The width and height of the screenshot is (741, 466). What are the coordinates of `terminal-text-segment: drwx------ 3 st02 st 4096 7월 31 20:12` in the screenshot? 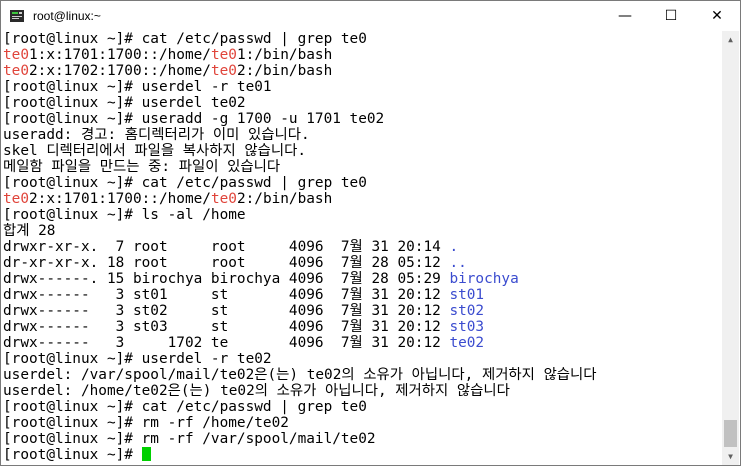 It's located at (226, 311).